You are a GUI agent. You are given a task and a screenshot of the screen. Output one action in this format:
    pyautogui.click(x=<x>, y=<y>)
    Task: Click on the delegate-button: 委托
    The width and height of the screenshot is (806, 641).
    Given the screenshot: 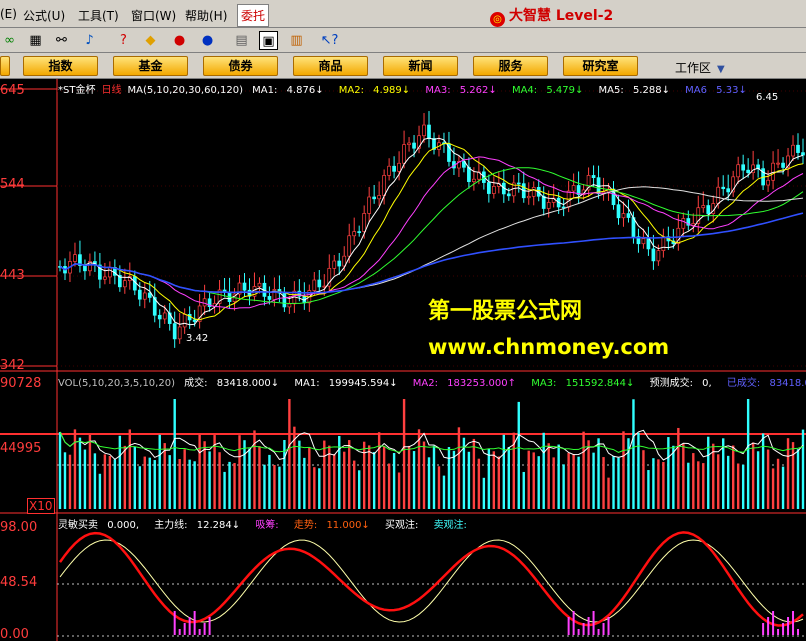 What is the action you would take?
    pyautogui.click(x=253, y=15)
    